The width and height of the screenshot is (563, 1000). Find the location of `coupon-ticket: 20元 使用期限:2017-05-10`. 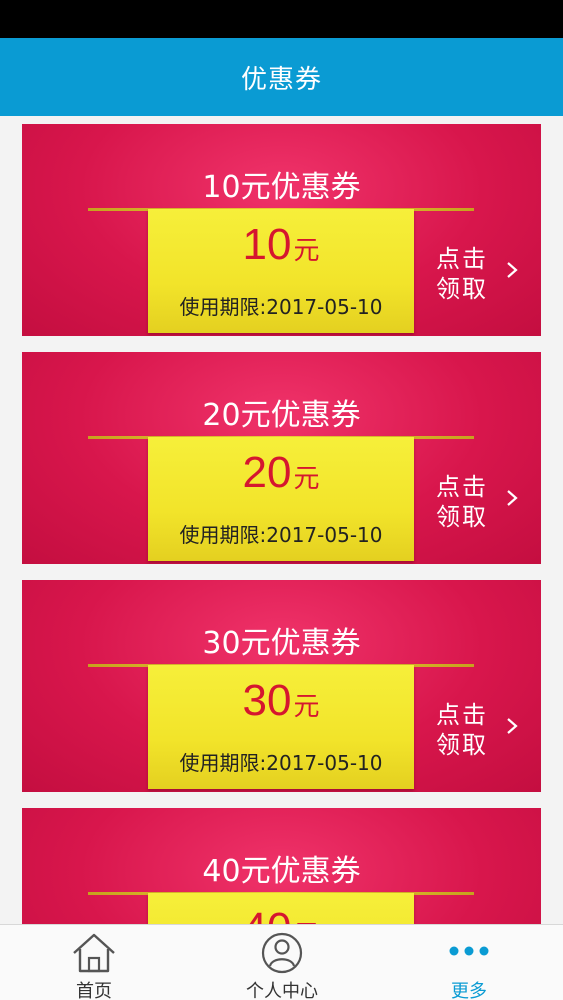

coupon-ticket: 20元 使用期限:2017-05-10 is located at coordinates (281, 499).